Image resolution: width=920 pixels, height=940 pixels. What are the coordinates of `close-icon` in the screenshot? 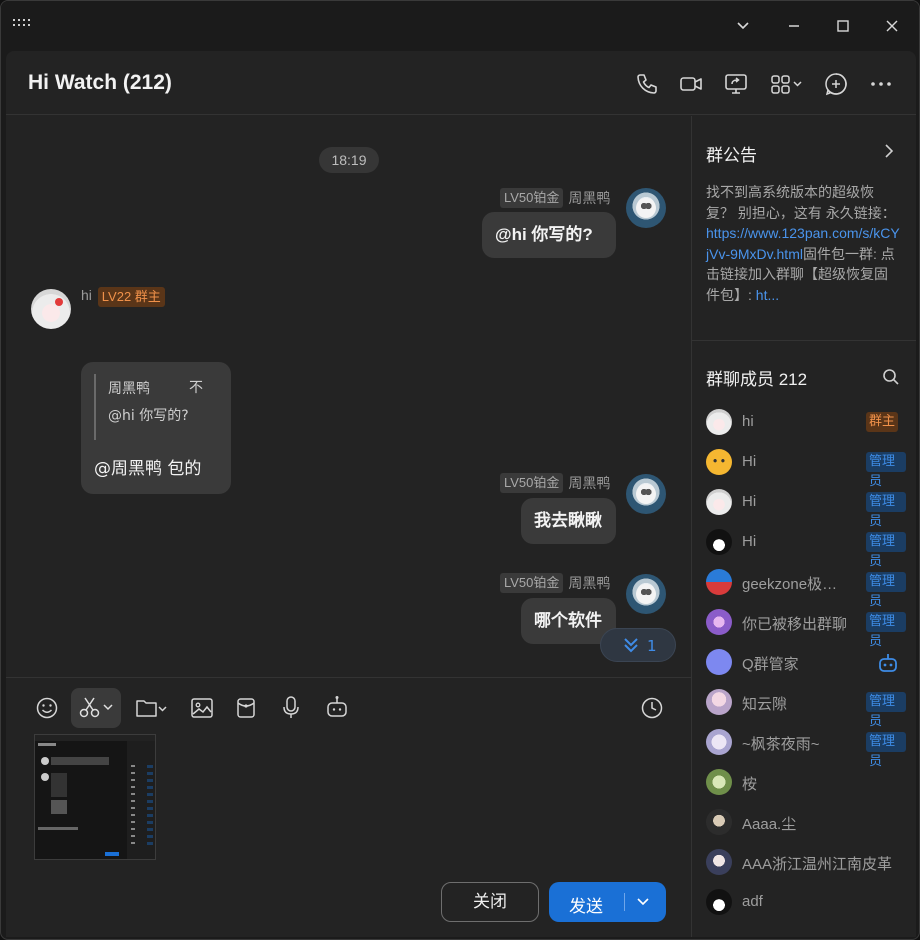 It's located at (892, 26).